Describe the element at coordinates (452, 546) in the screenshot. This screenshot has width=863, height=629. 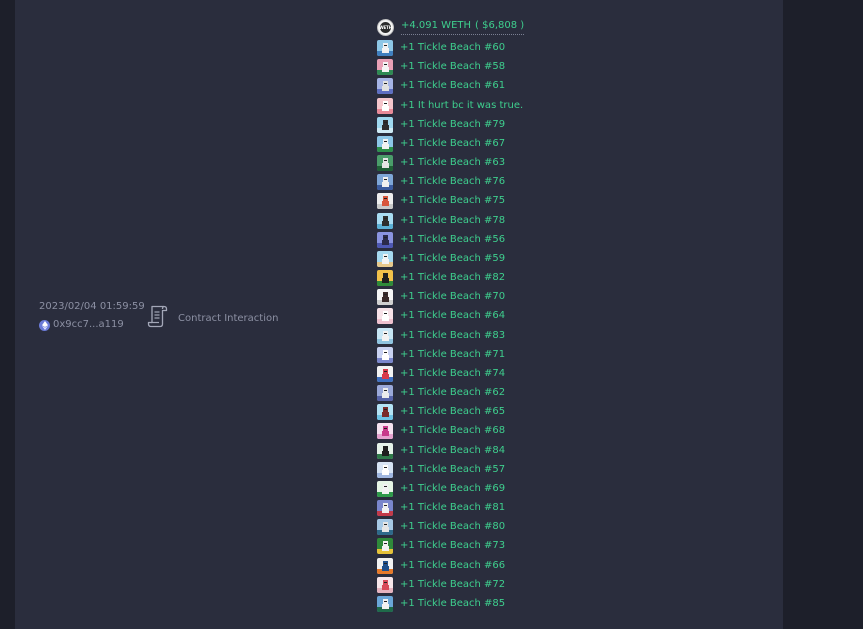
I see `nft-transfer-link: +1 Tickle Beach #73` at that location.